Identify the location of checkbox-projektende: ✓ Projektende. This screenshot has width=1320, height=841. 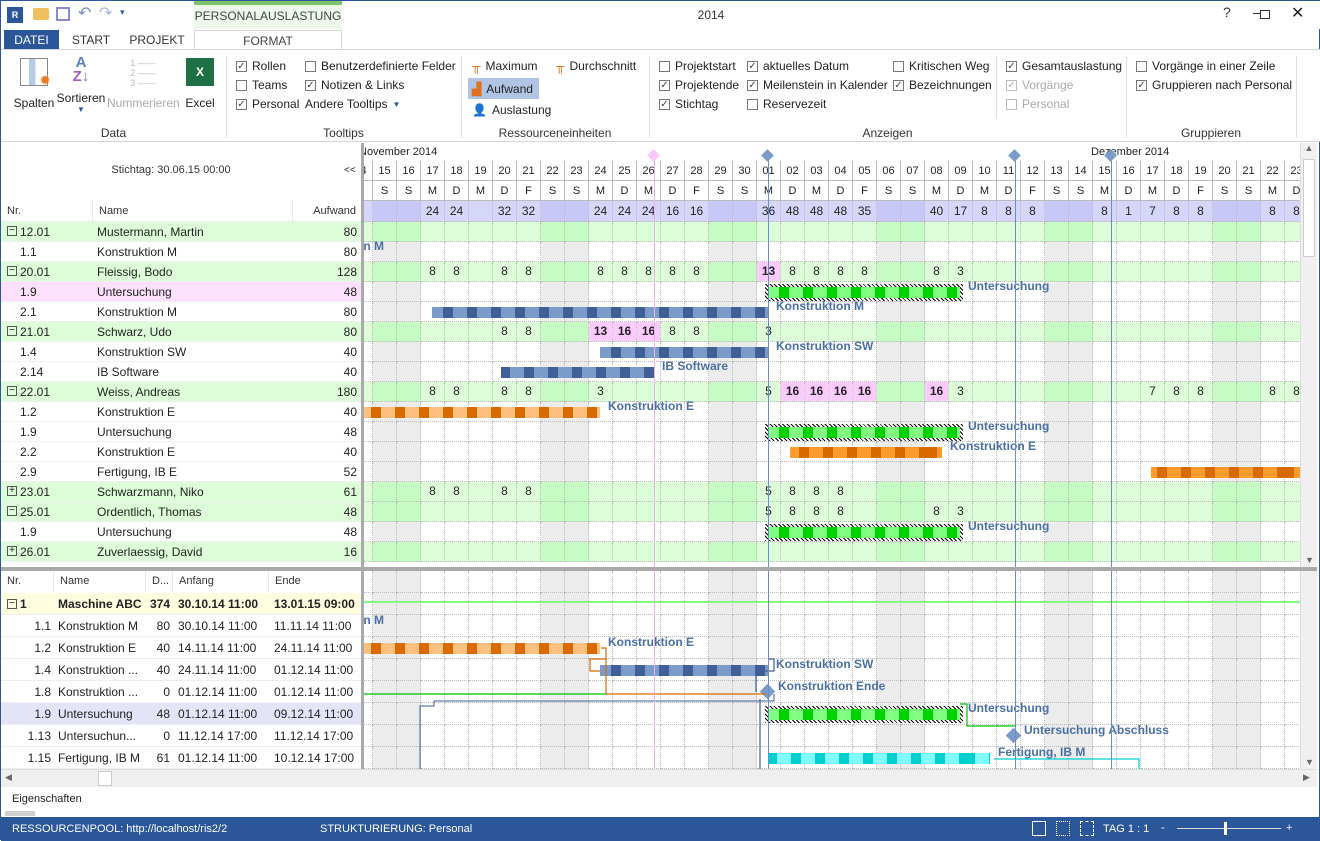
(699, 85).